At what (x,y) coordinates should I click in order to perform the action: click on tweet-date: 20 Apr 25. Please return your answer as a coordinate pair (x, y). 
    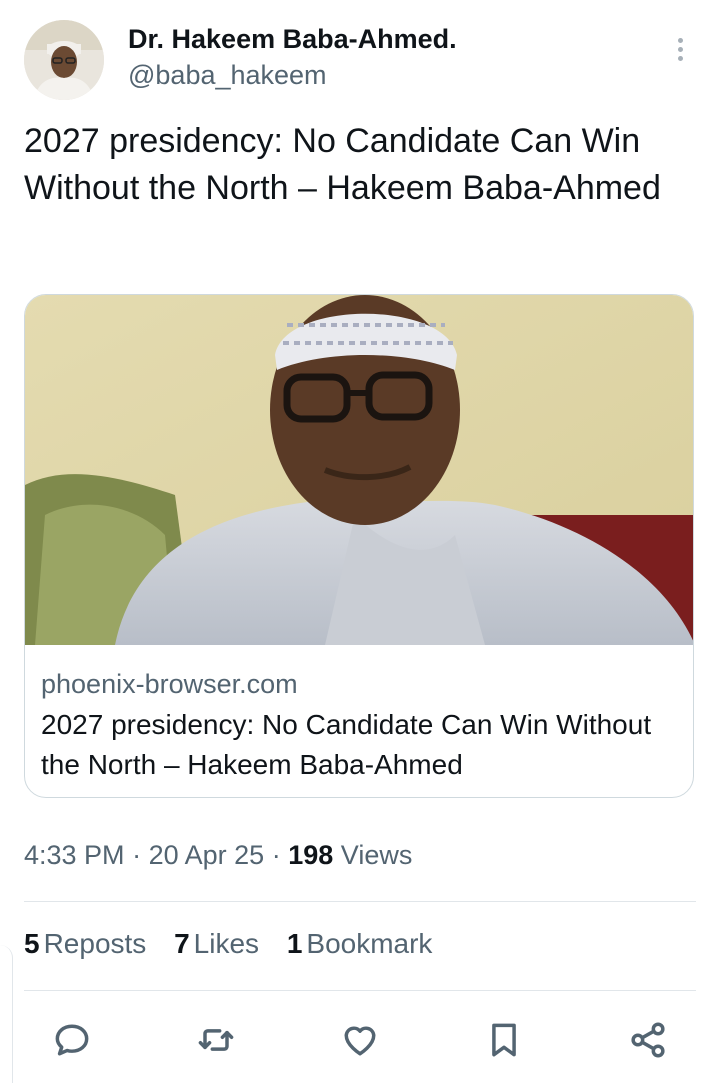
    Looking at the image, I should click on (207, 855).